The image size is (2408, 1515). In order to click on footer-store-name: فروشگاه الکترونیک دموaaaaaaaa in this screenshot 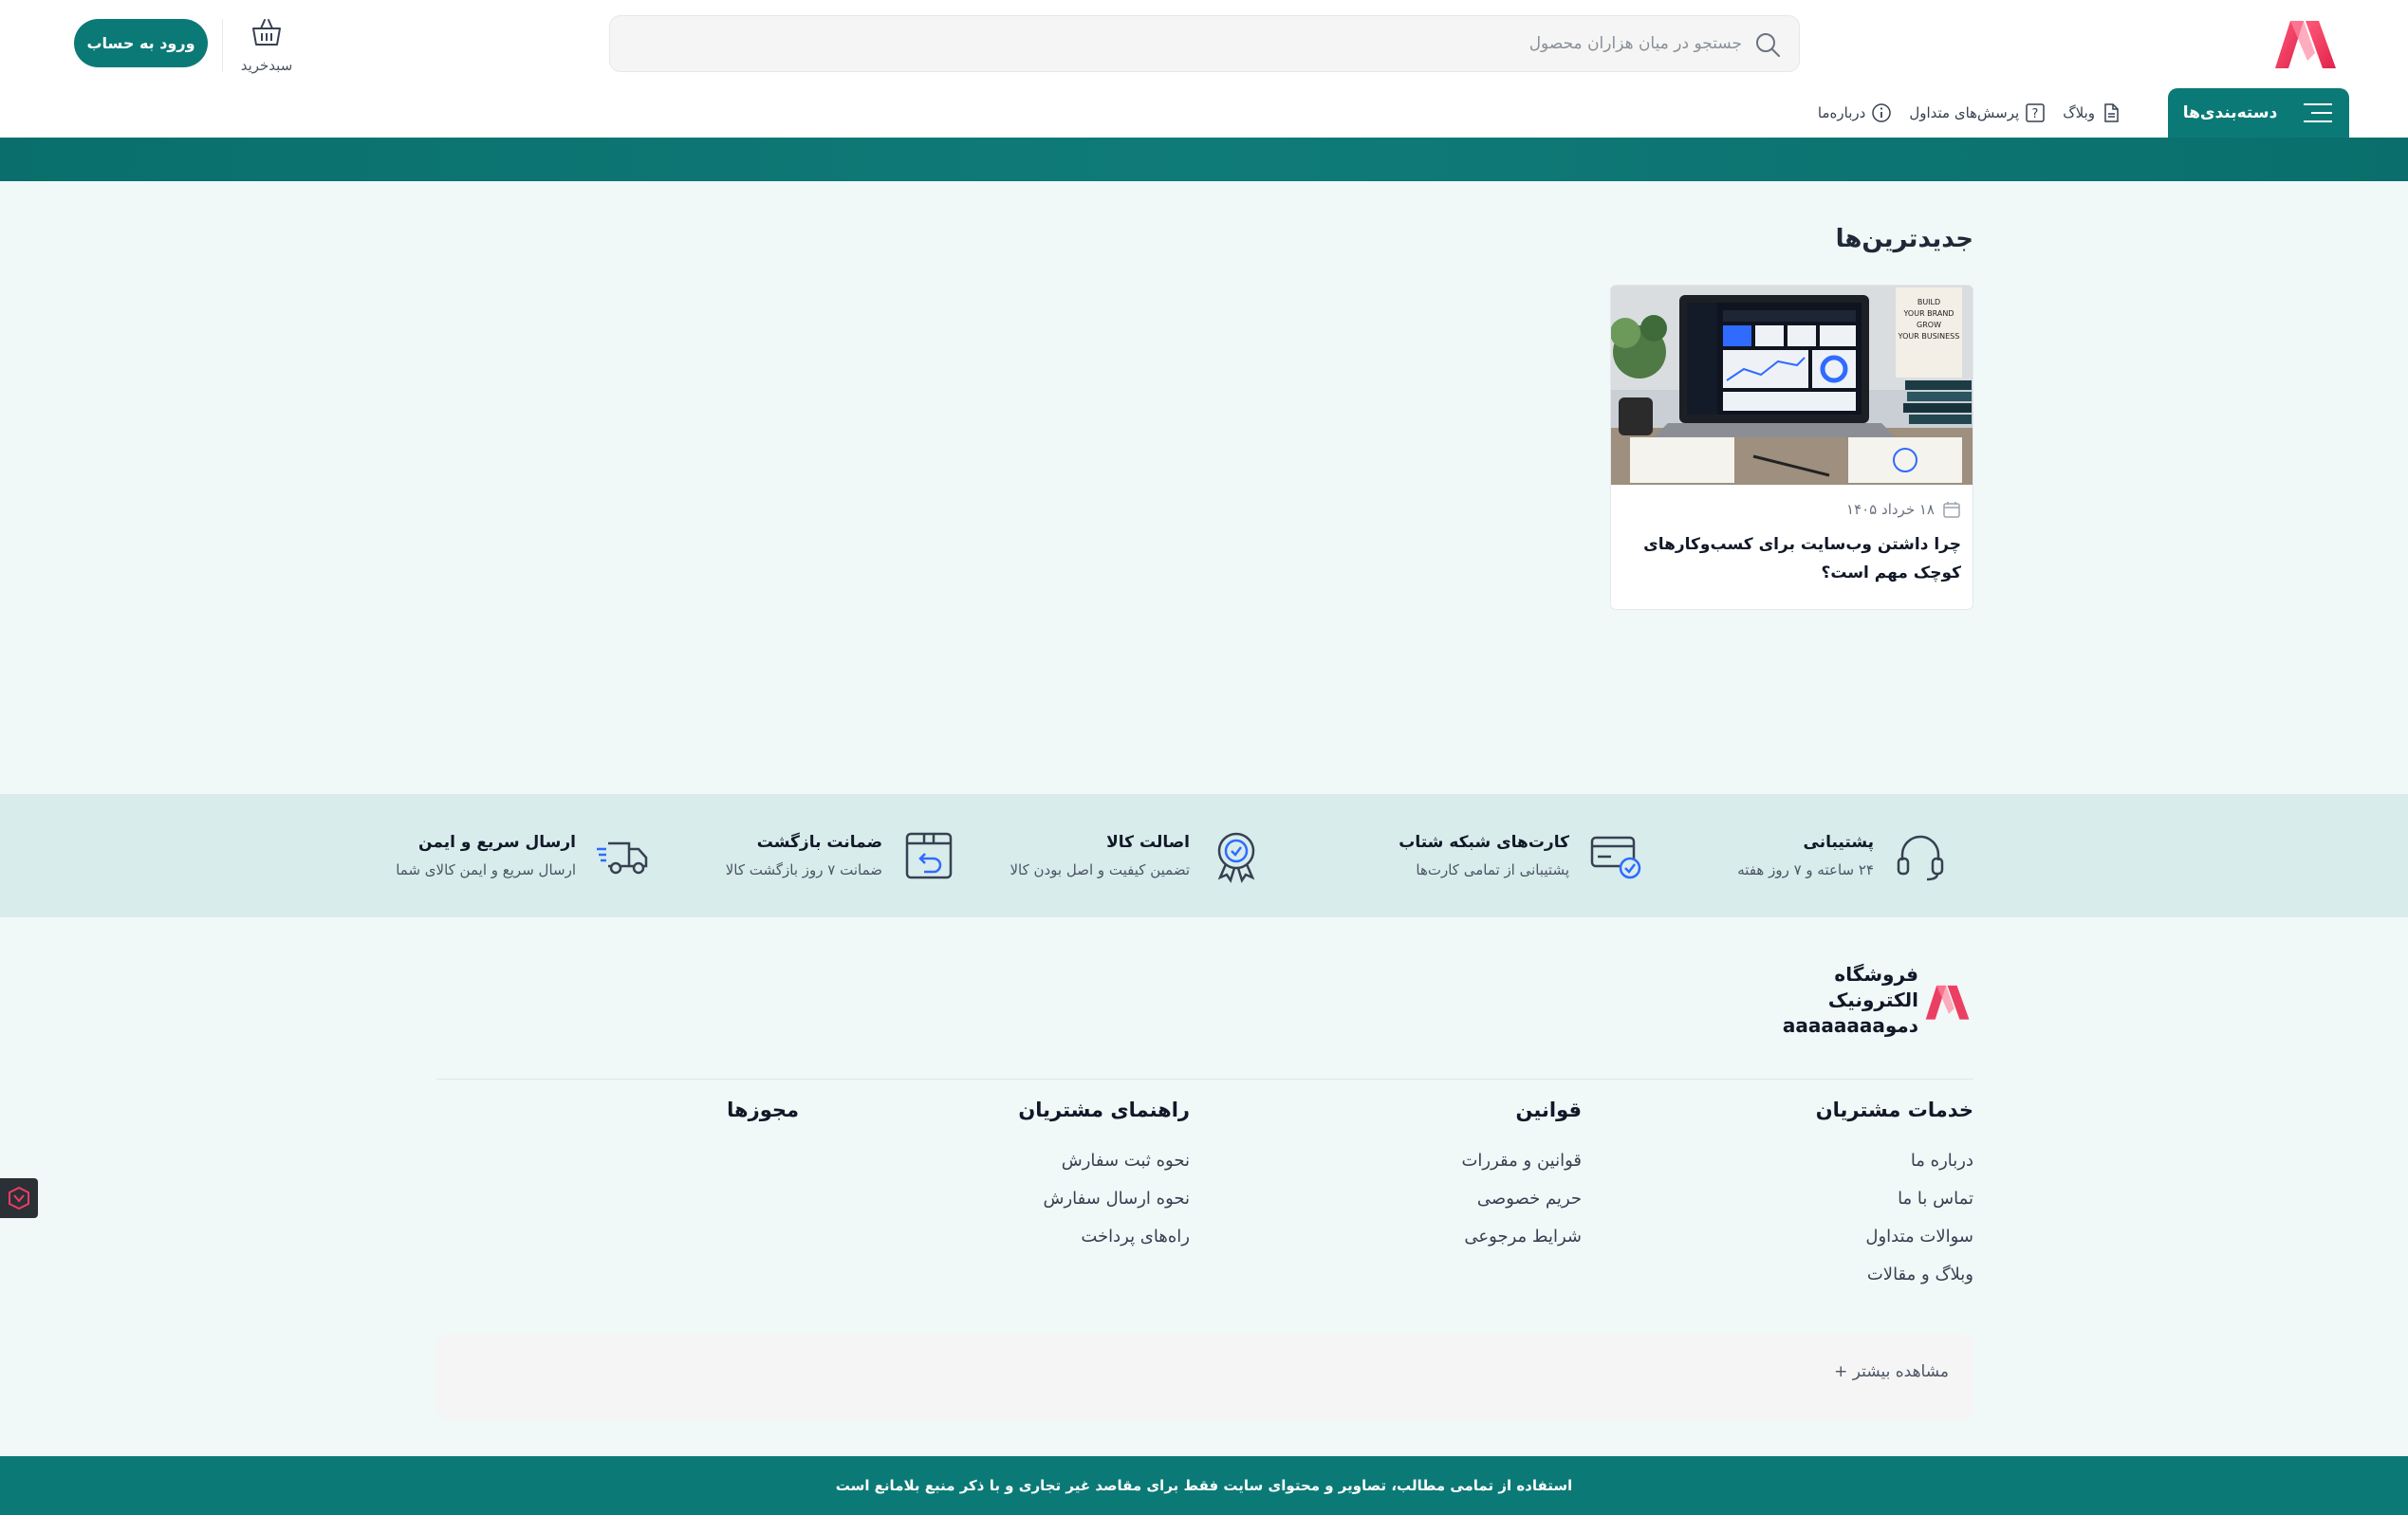, I will do `click(1850, 1000)`.